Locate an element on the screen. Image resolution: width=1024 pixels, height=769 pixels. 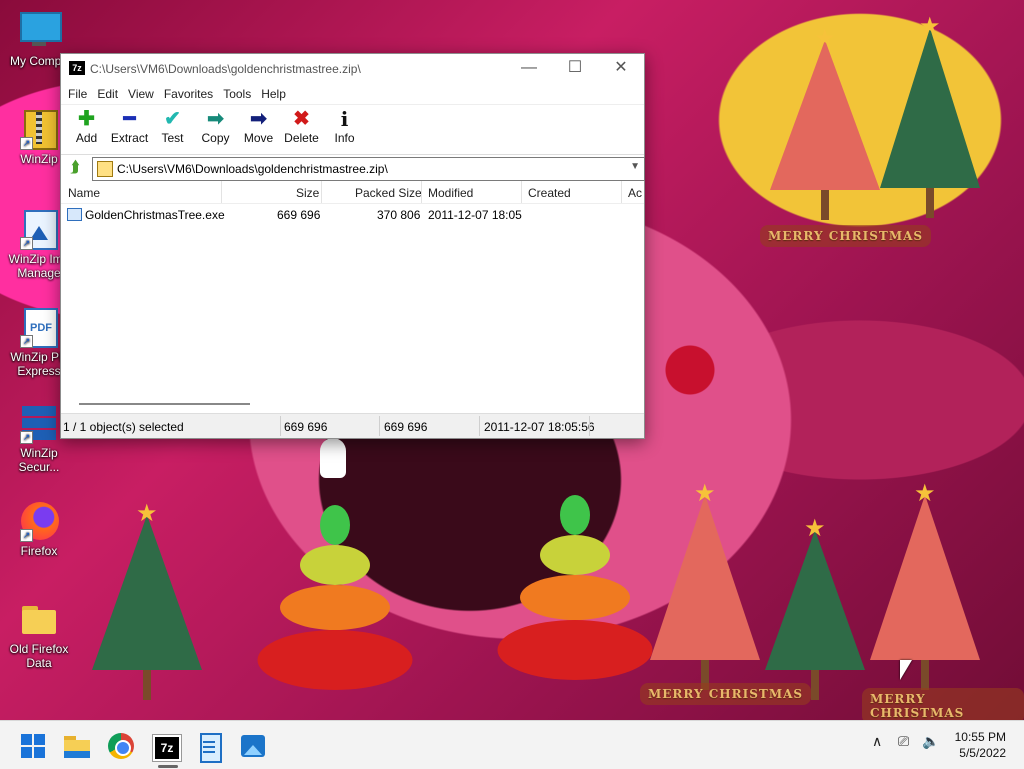
column-header-packed-size: Packed Size is located at coordinates (388, 193).